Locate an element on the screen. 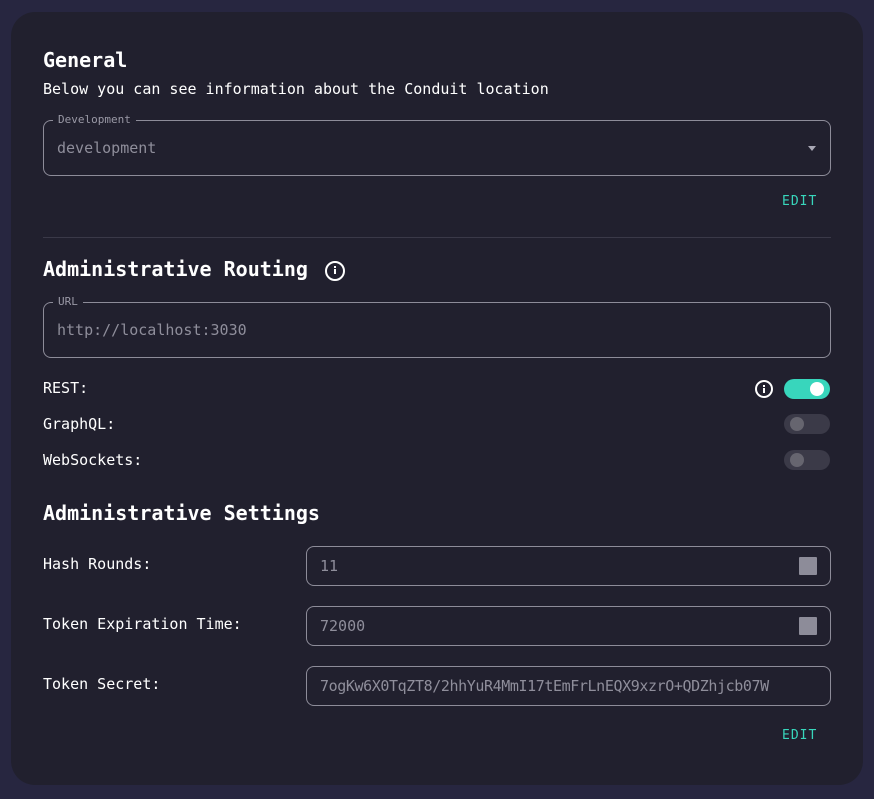 Image resolution: width=874 pixels, height=799 pixels. rest-info-icon is located at coordinates (764, 389).